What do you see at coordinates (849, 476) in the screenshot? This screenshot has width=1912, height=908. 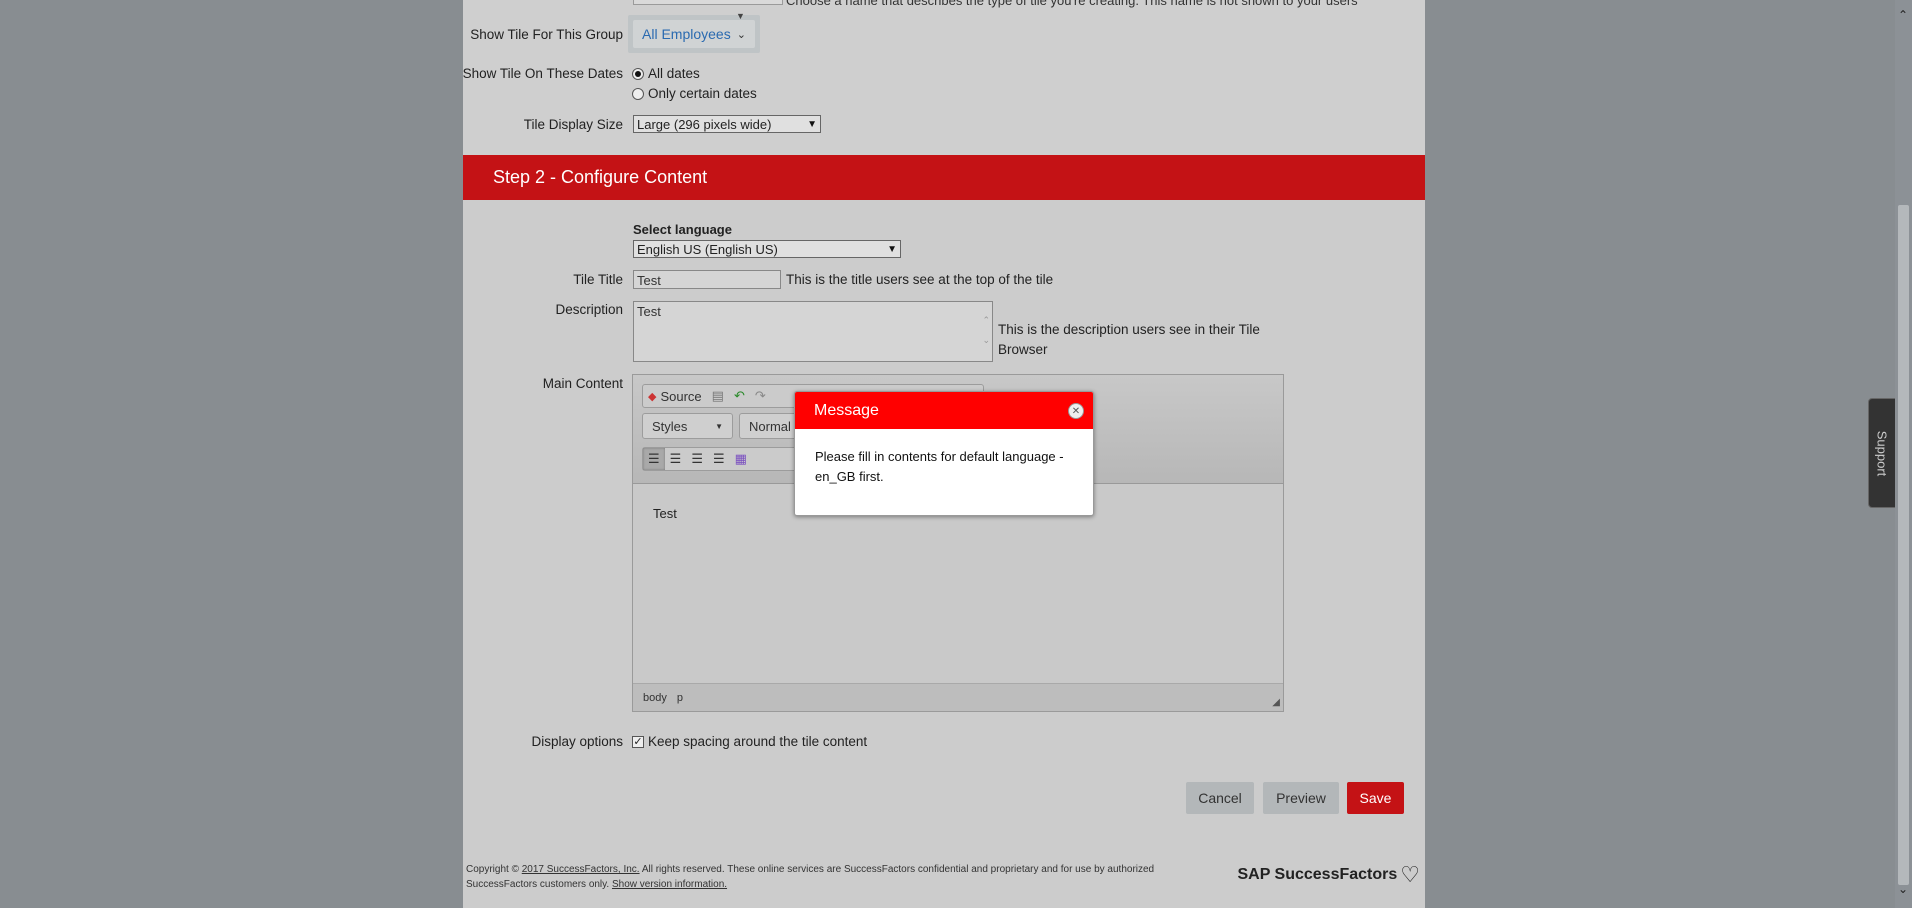 I see `dialog-message-2: en_GB first.` at bounding box center [849, 476].